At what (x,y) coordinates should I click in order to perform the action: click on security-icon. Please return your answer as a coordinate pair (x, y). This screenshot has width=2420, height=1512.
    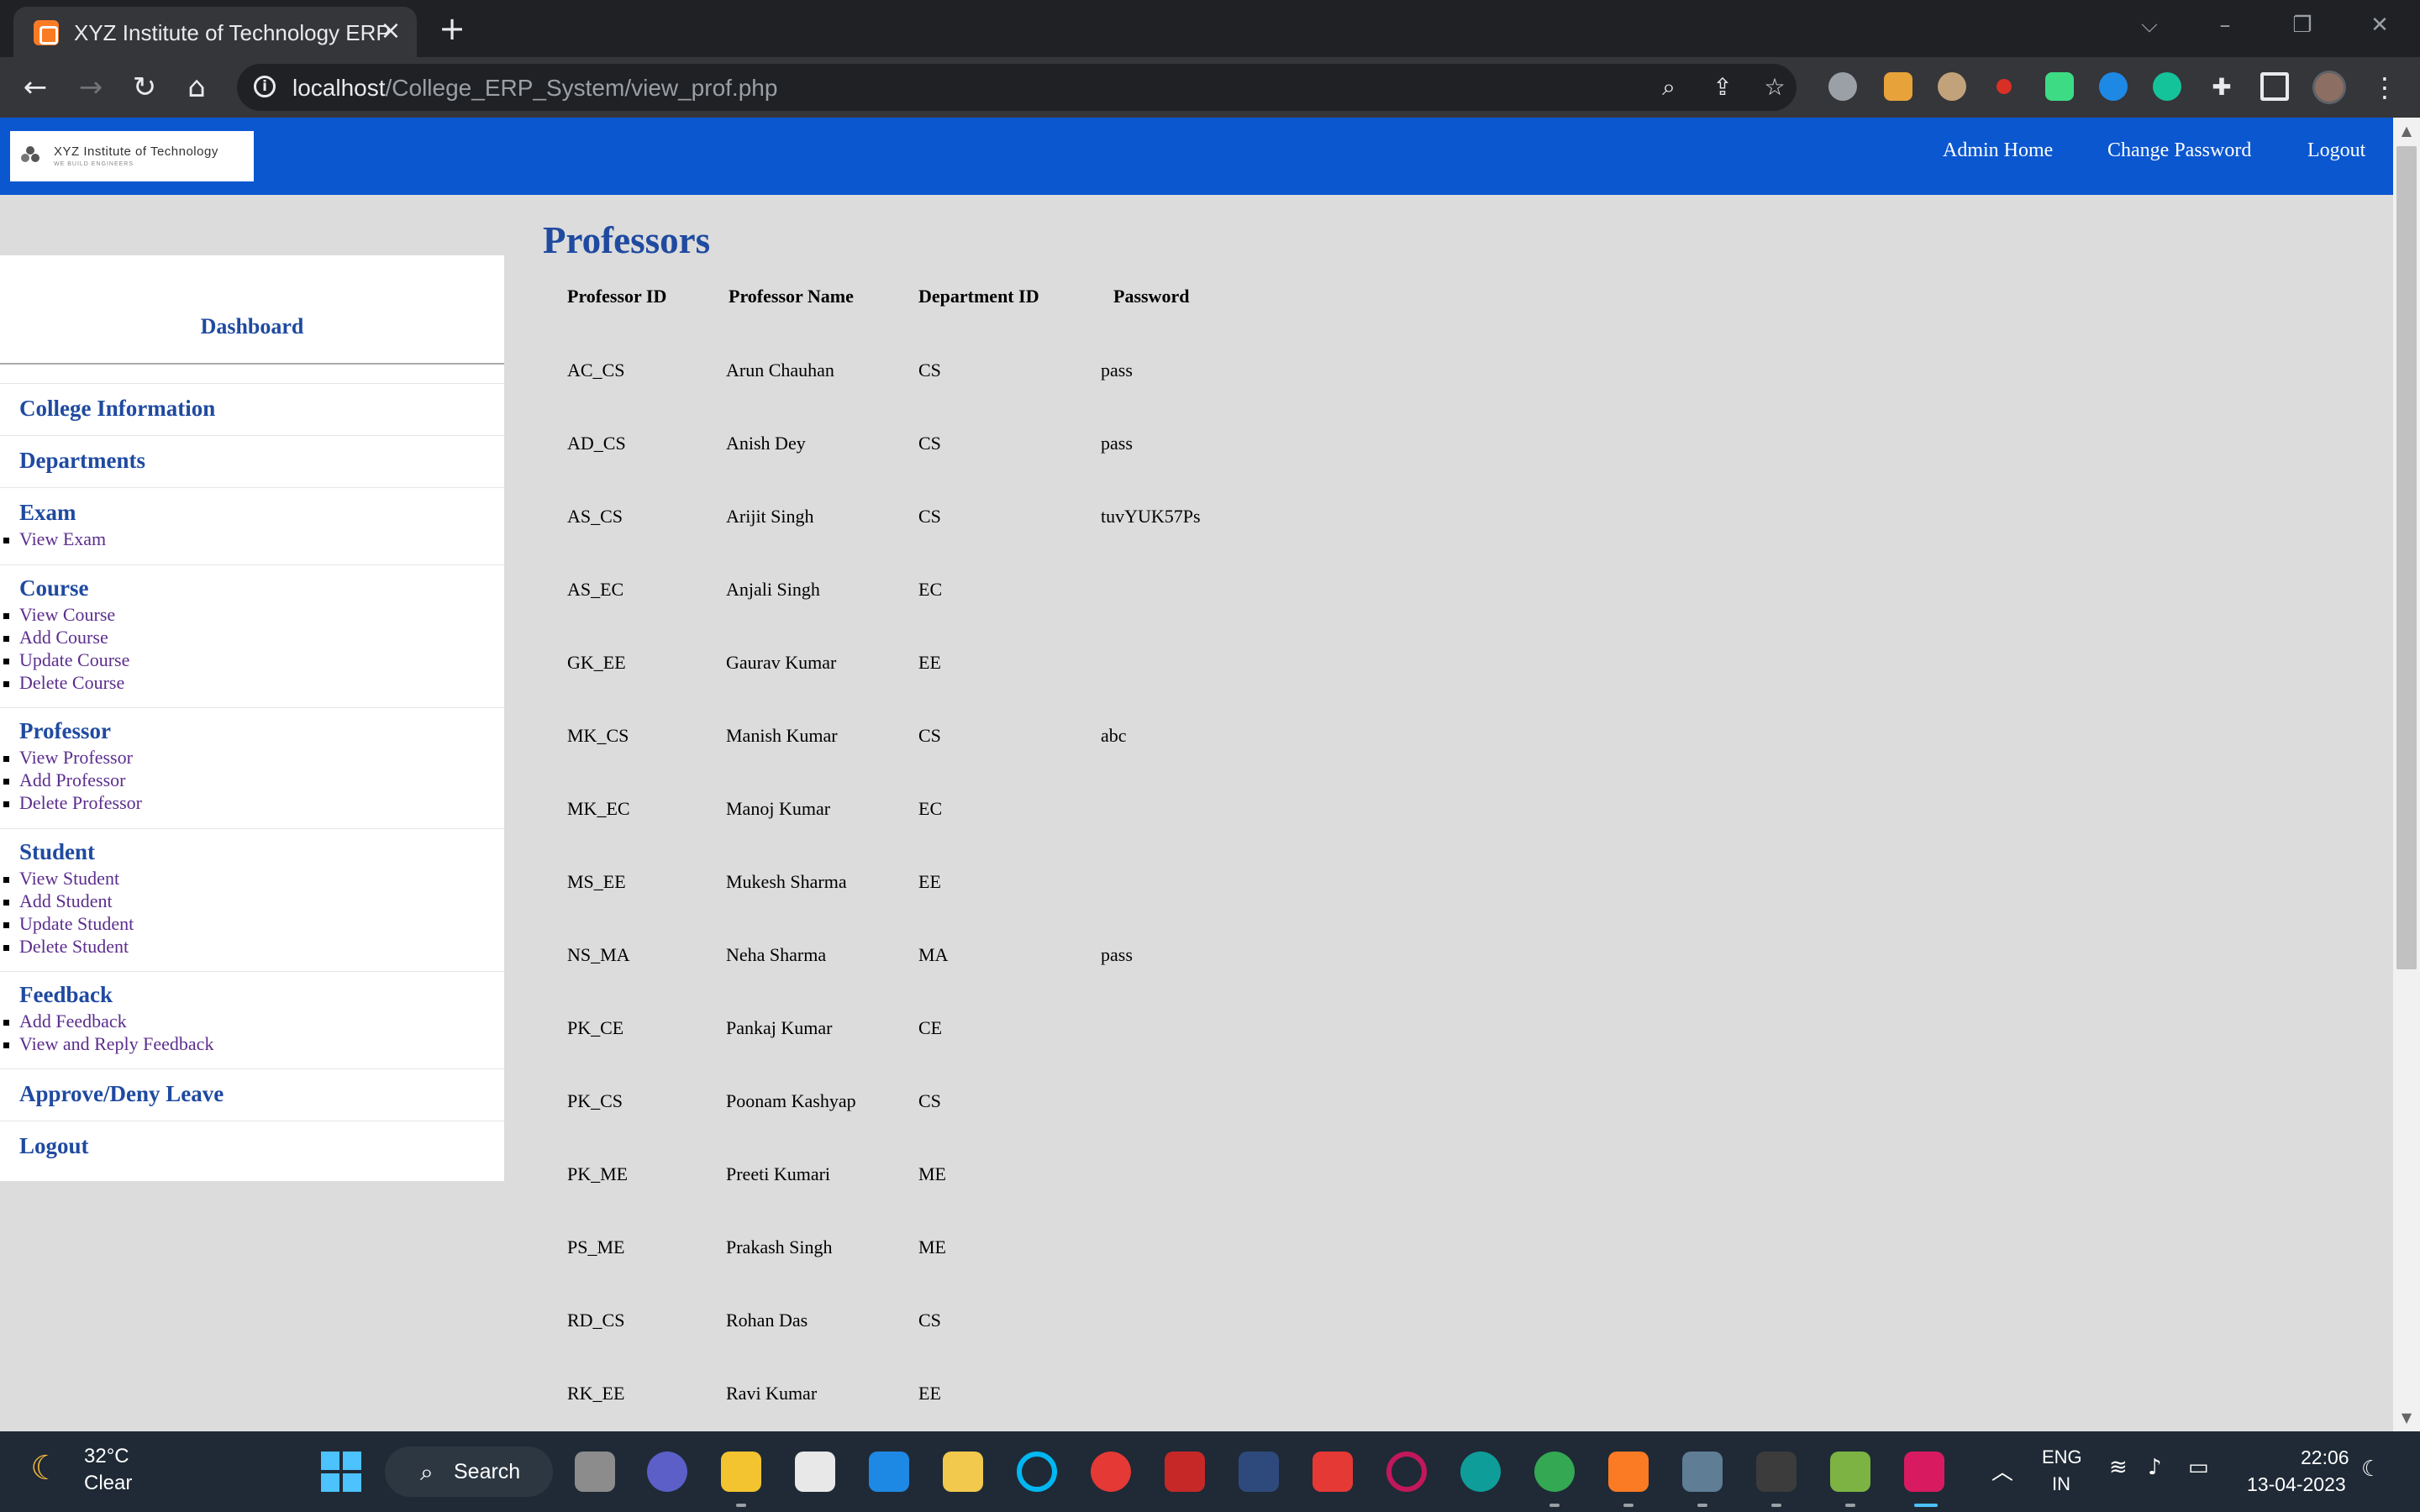
    Looking at the image, I should click on (1333, 1472).